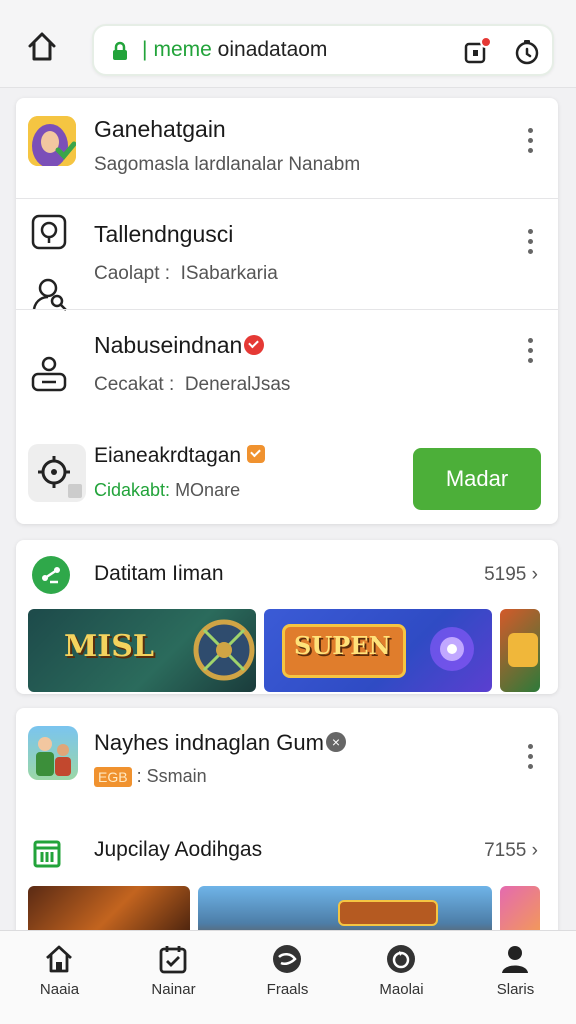 This screenshot has height=1024, width=576. What do you see at coordinates (182, 49) in the screenshot?
I see `url-highlight: meme` at bounding box center [182, 49].